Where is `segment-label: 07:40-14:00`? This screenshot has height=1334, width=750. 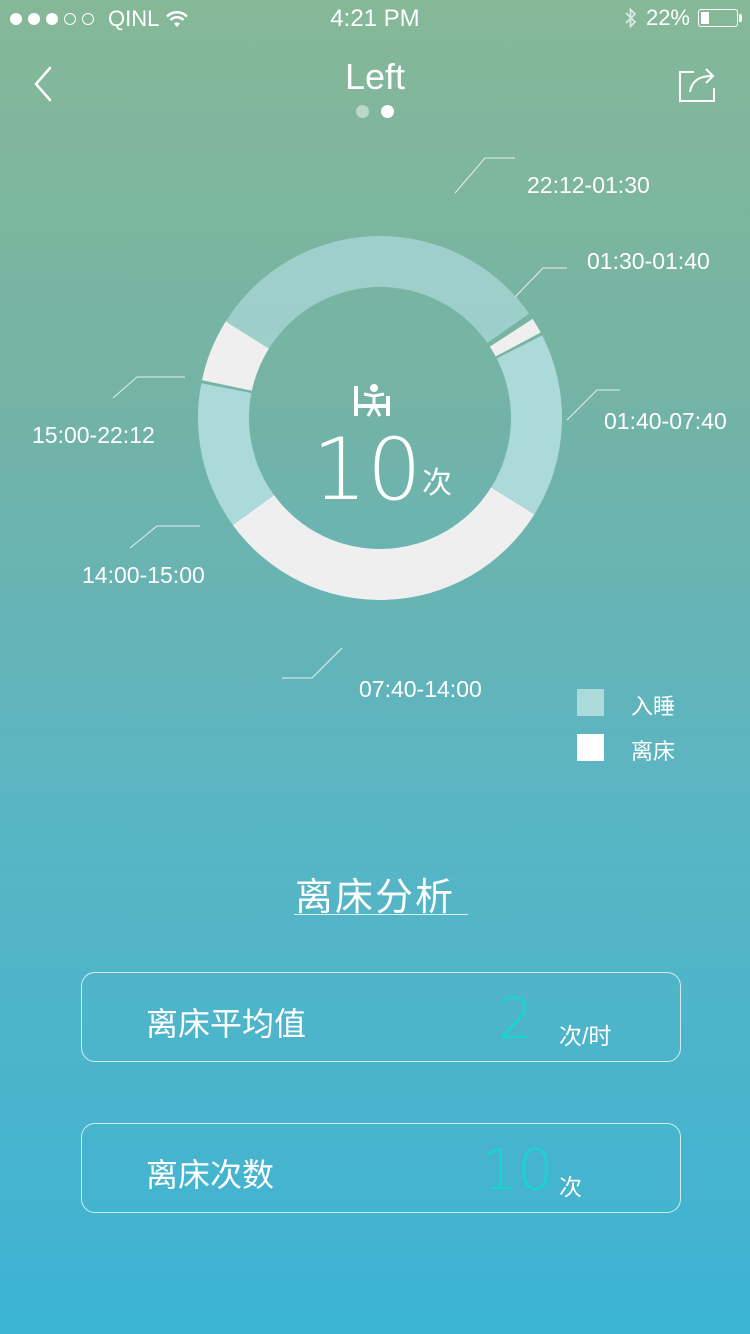 segment-label: 07:40-14:00 is located at coordinates (420, 689).